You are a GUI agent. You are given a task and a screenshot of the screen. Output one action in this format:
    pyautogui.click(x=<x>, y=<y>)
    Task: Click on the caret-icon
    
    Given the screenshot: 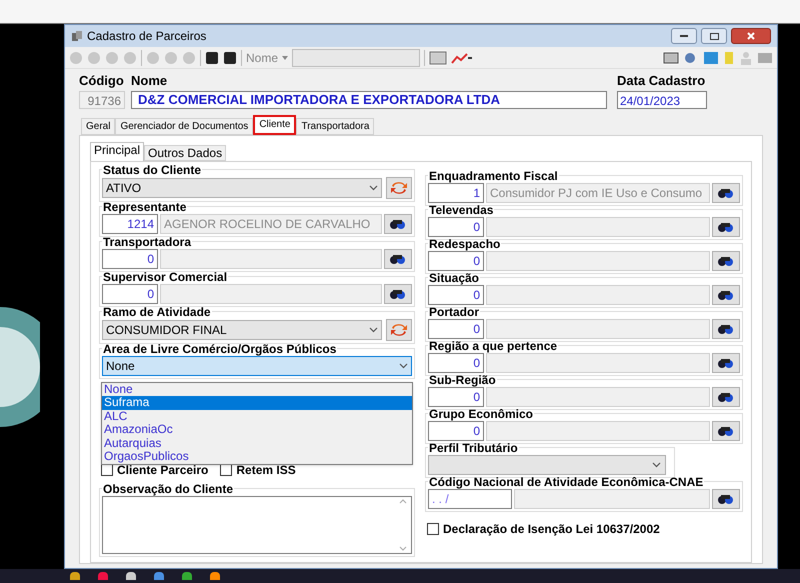 What is the action you would take?
    pyautogui.click(x=285, y=58)
    